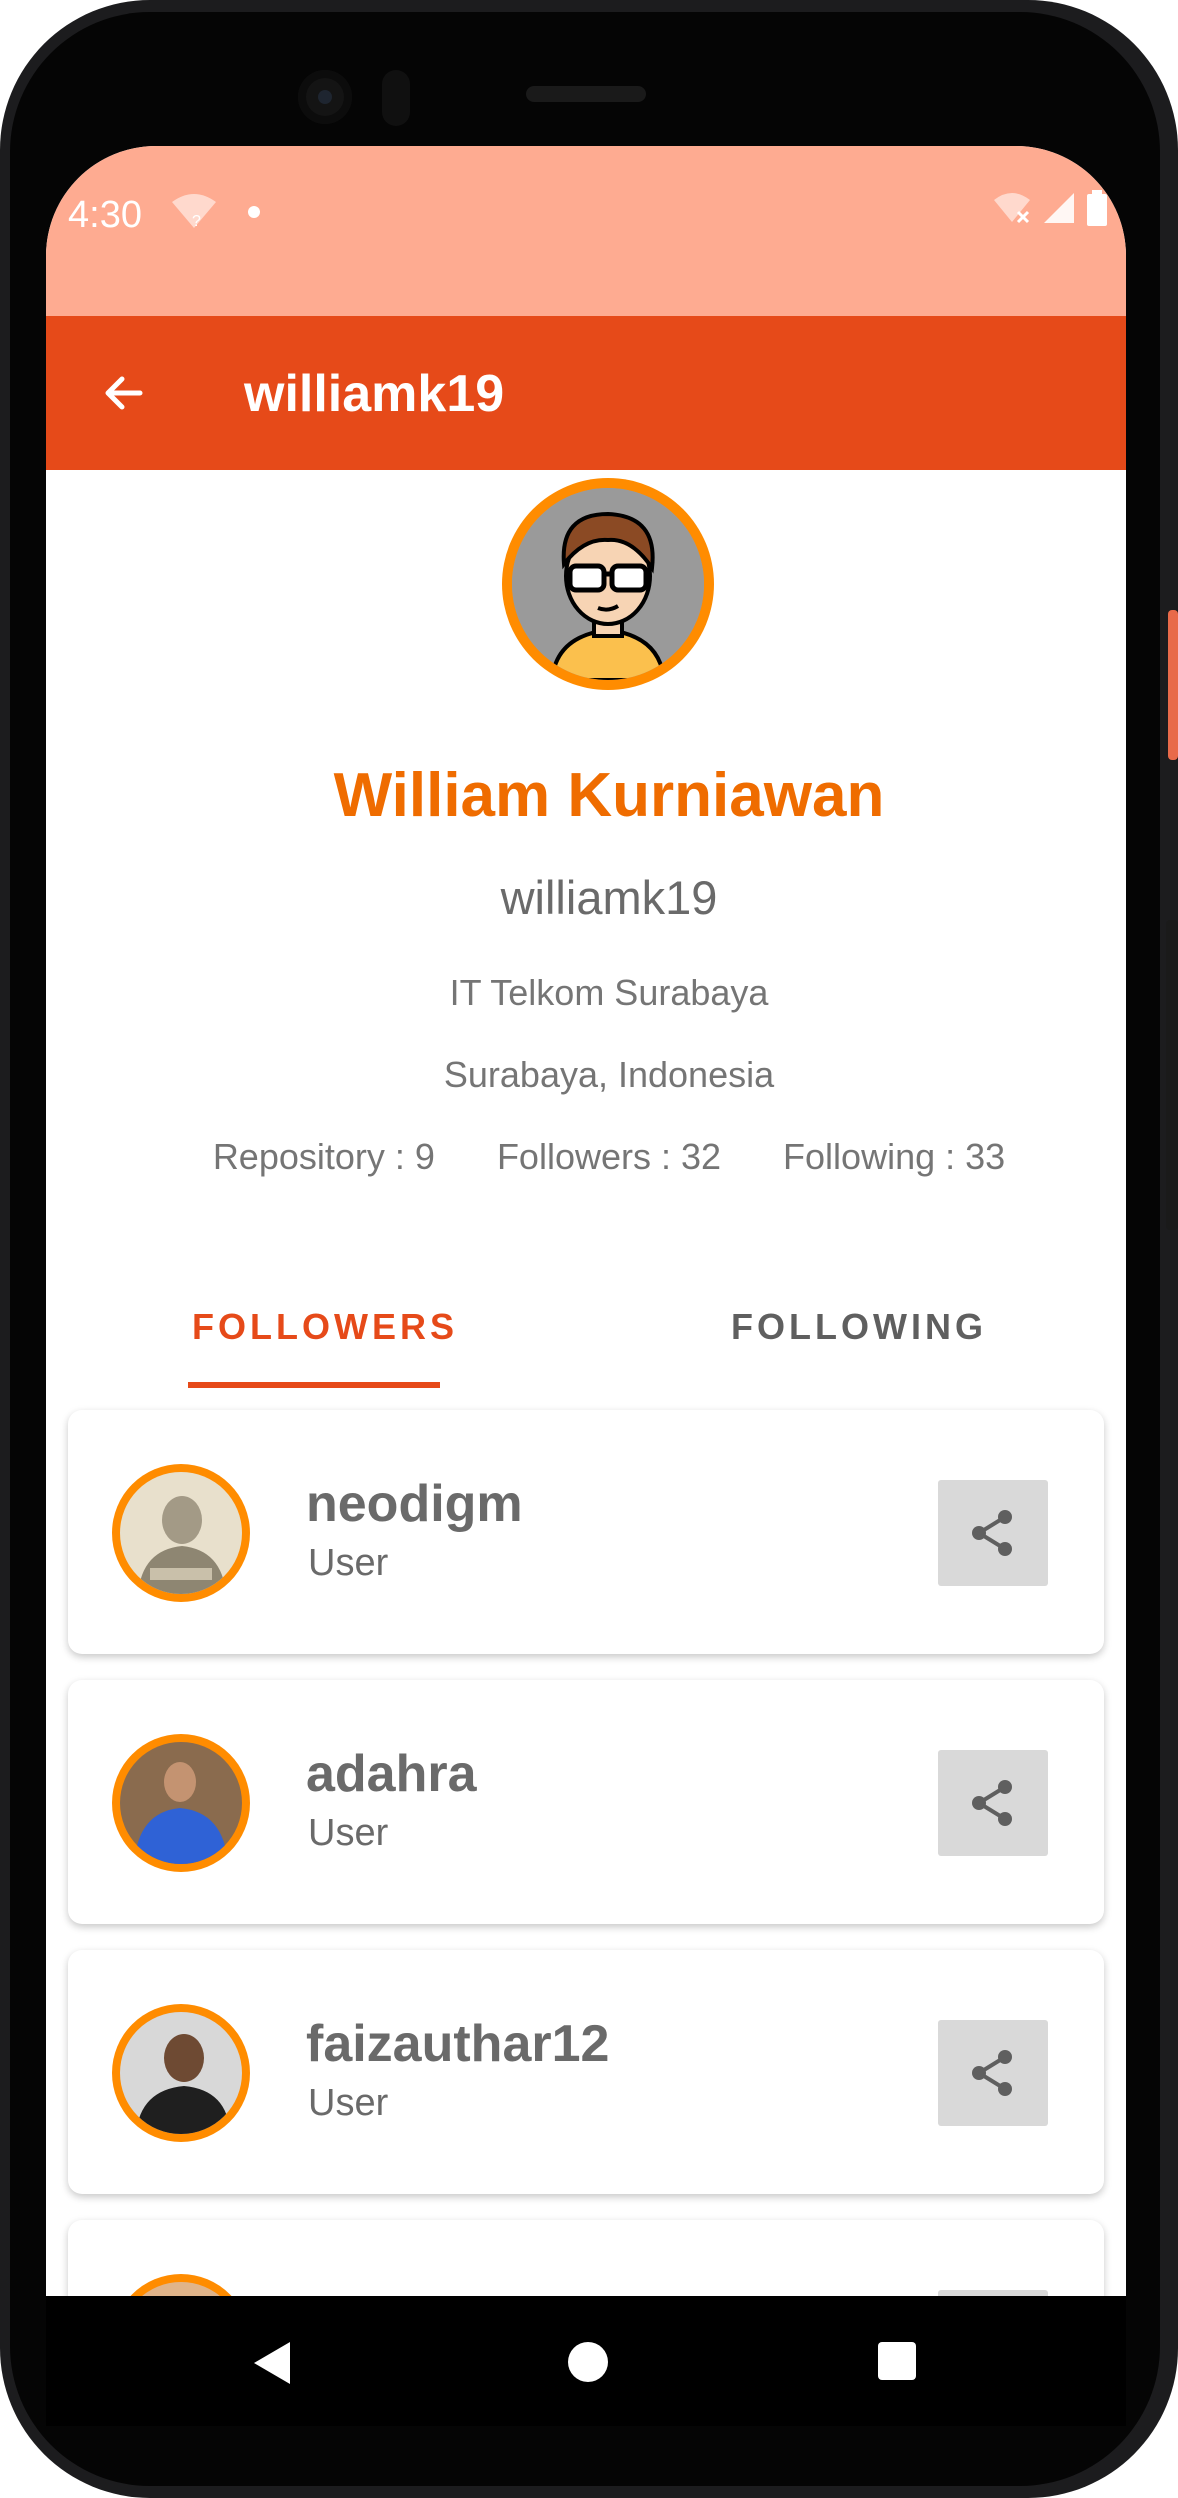 This screenshot has height=2498, width=1178. I want to click on cell-signal-icon, so click(1059, 208).